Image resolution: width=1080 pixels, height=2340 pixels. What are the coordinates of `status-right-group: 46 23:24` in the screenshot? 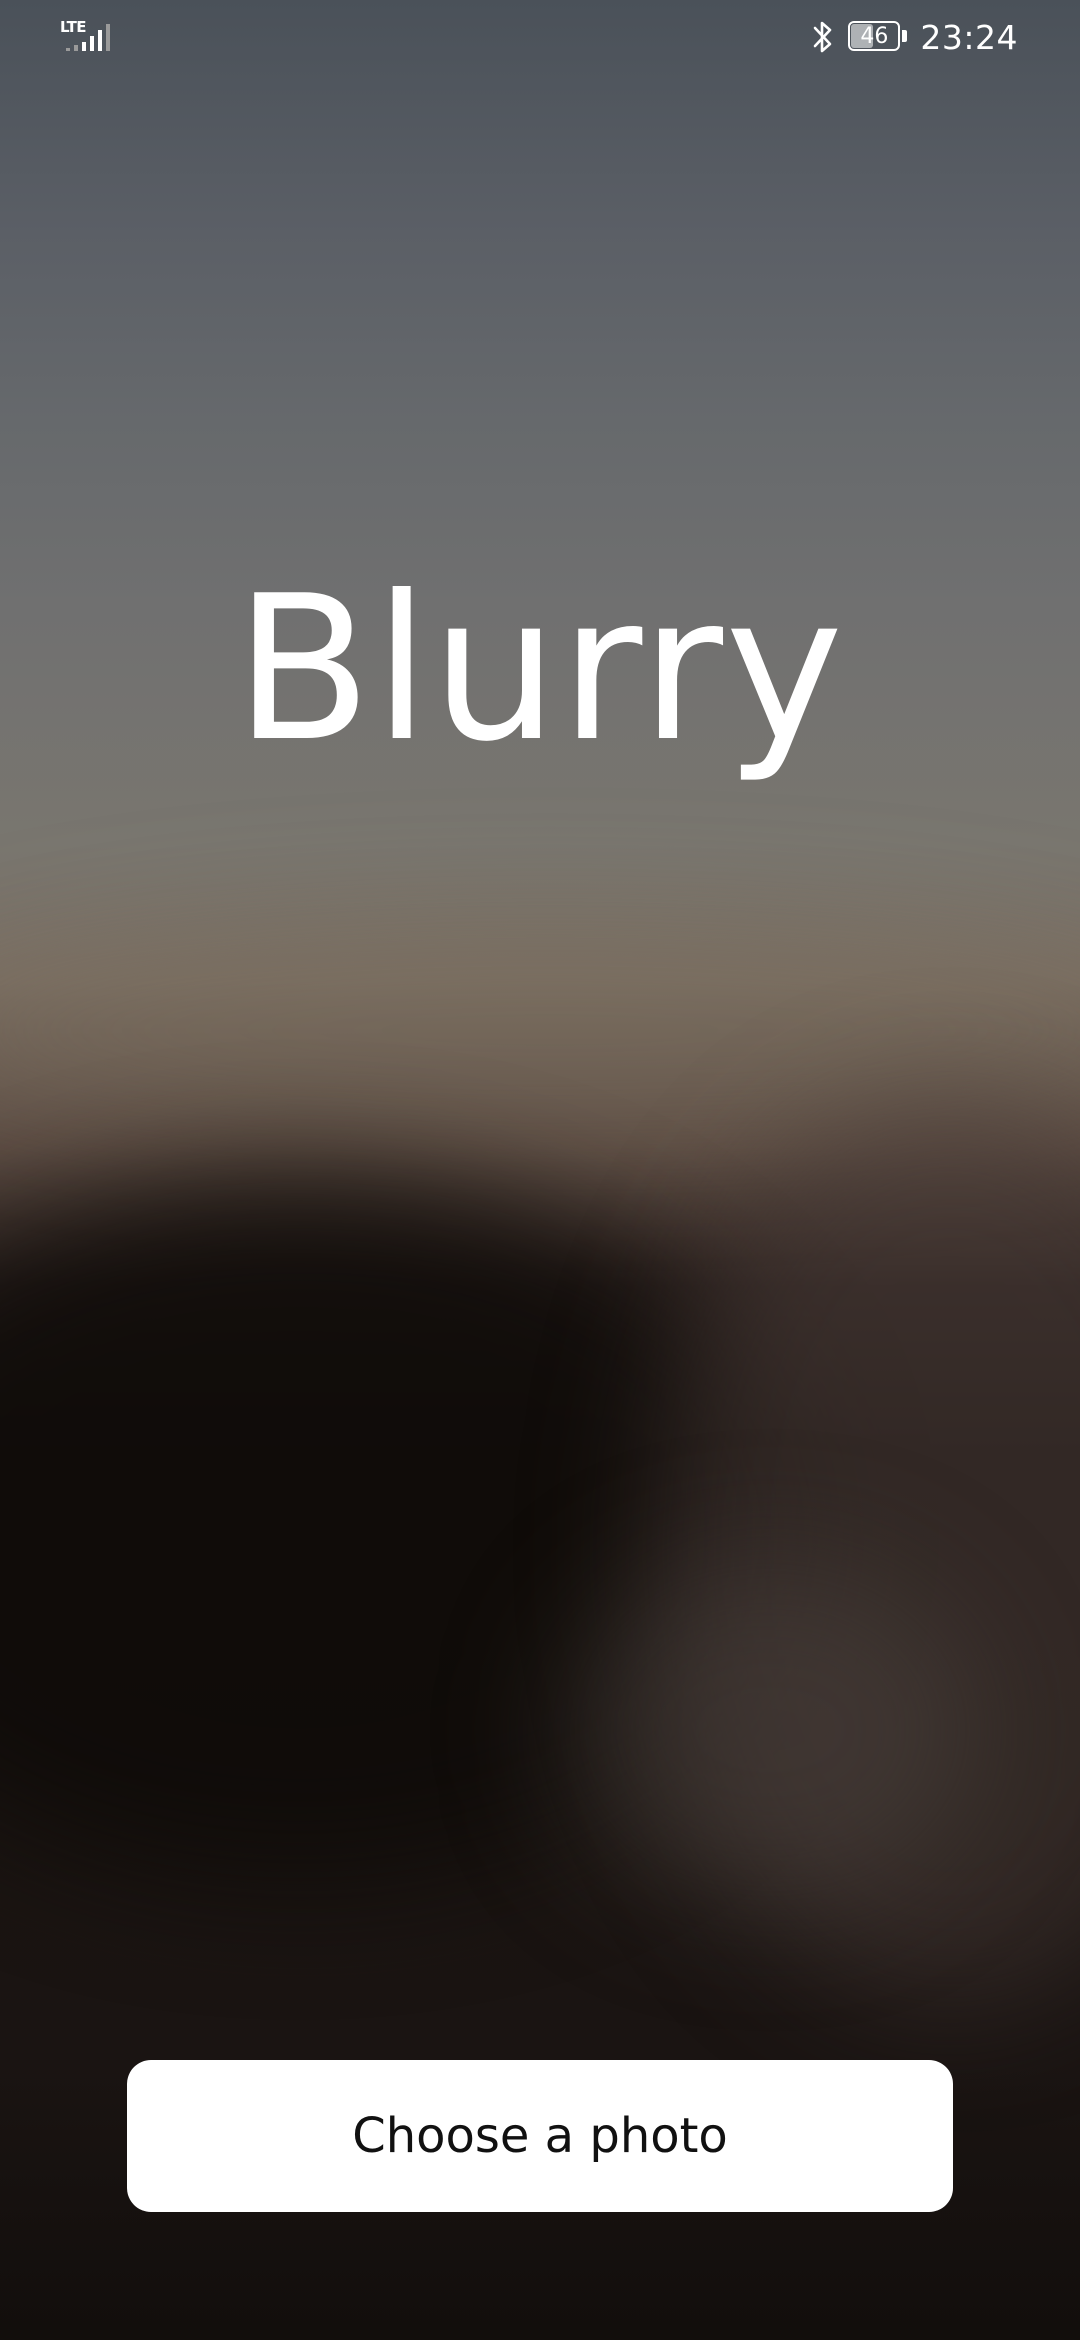 It's located at (914, 37).